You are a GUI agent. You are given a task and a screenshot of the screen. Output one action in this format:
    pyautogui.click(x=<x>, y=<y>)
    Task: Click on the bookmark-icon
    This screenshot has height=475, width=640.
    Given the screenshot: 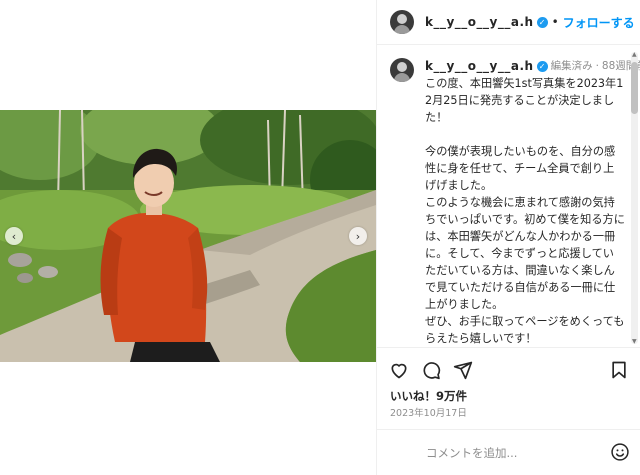 What is the action you would take?
    pyautogui.click(x=619, y=370)
    